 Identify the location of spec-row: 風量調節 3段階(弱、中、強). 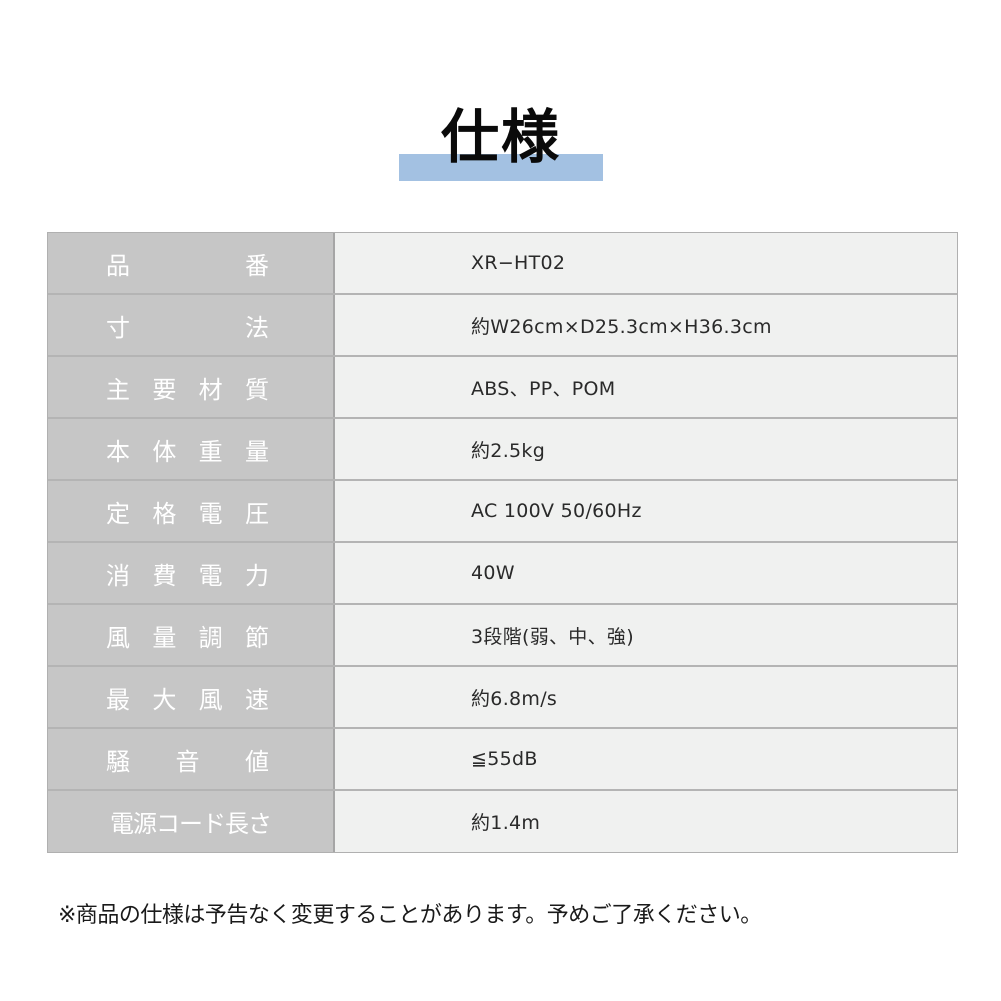
(502, 636).